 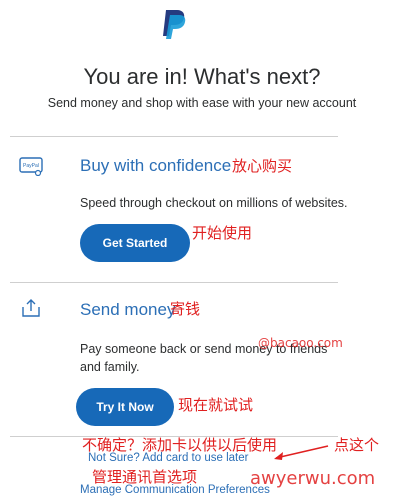 I want to click on svg-text: PayPal, so click(x=31, y=166).